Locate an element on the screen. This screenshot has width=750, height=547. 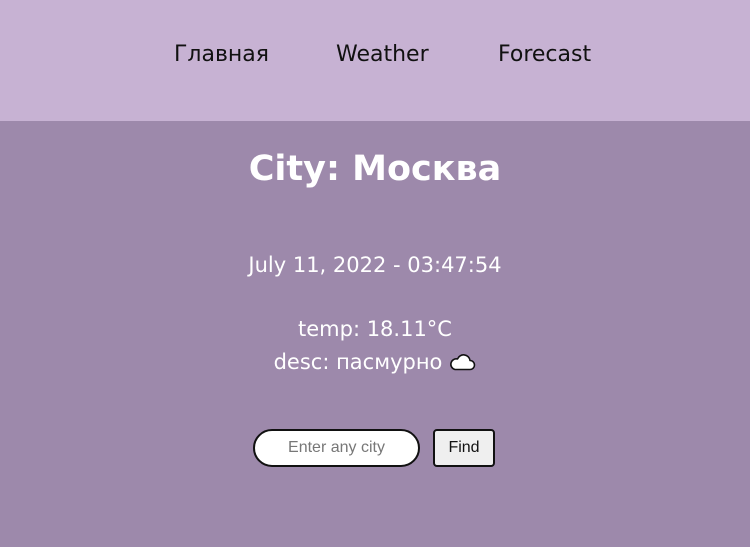
city-search-input is located at coordinates (336, 448).